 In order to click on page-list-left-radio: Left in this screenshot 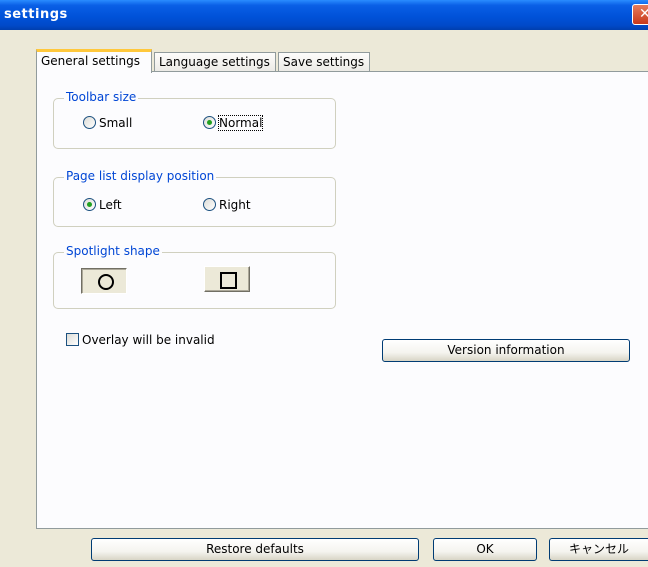, I will do `click(102, 205)`.